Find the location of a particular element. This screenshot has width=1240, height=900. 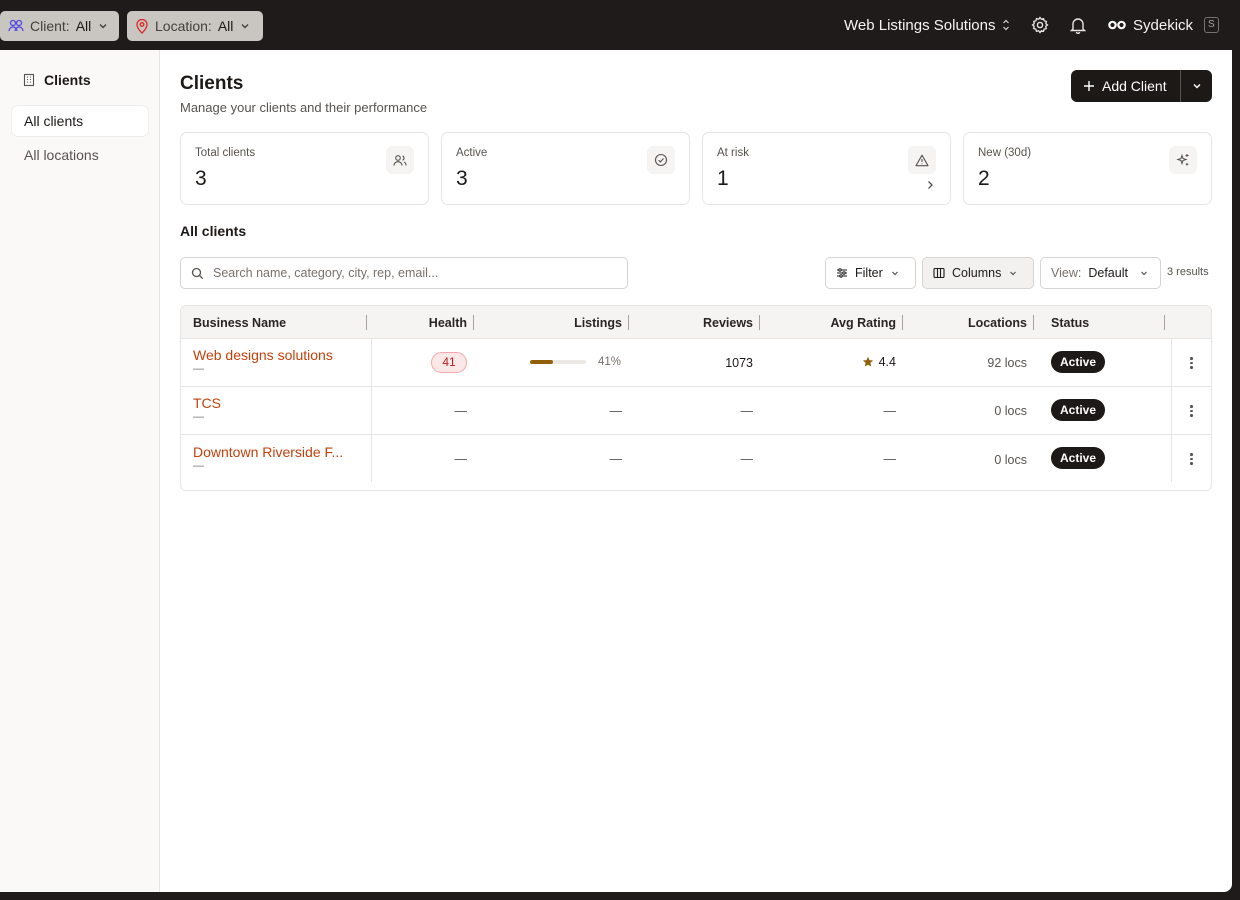

sidebar-header: Clients is located at coordinates (56, 80).